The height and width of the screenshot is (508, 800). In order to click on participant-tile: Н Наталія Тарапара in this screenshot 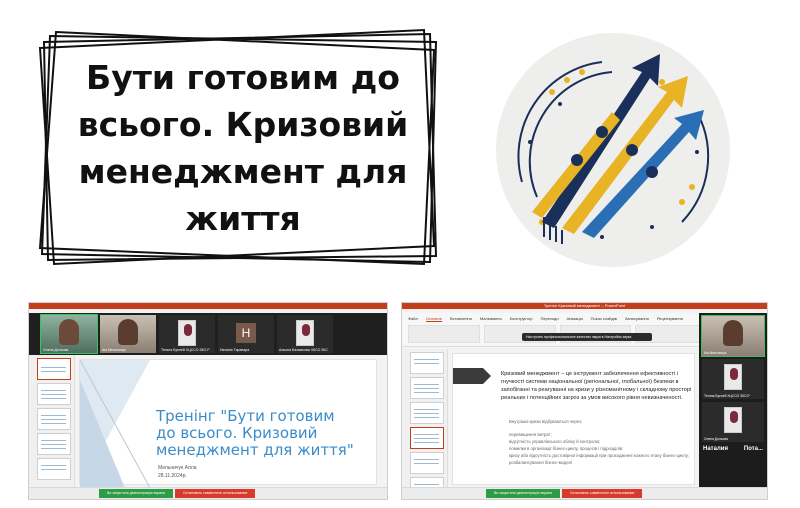, I will do `click(246, 334)`.